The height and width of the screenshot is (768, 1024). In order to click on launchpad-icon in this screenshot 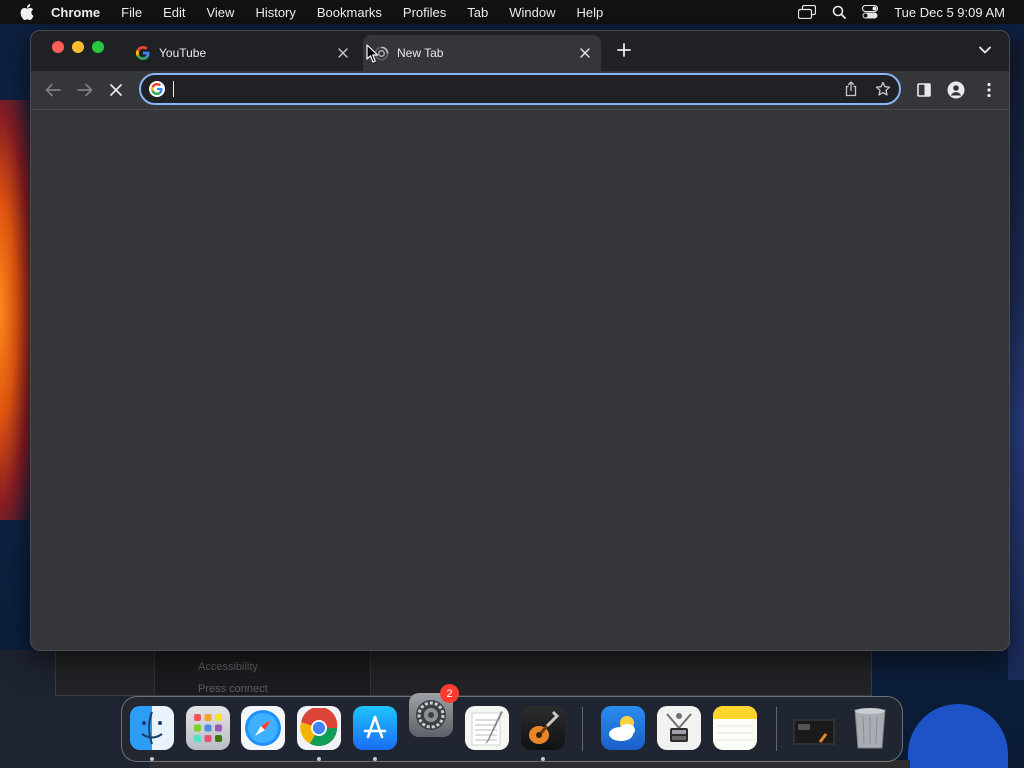, I will do `click(208, 728)`.